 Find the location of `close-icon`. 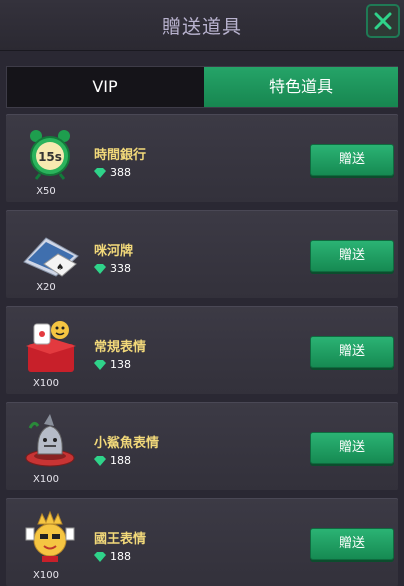

close-icon is located at coordinates (383, 21).